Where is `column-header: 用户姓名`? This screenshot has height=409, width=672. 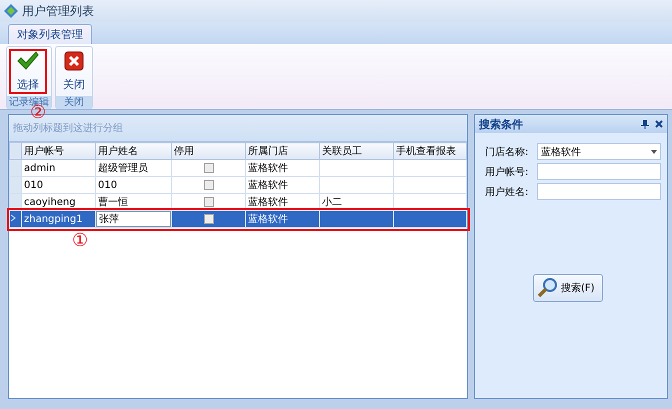
column-header: 用户姓名 is located at coordinates (134, 151).